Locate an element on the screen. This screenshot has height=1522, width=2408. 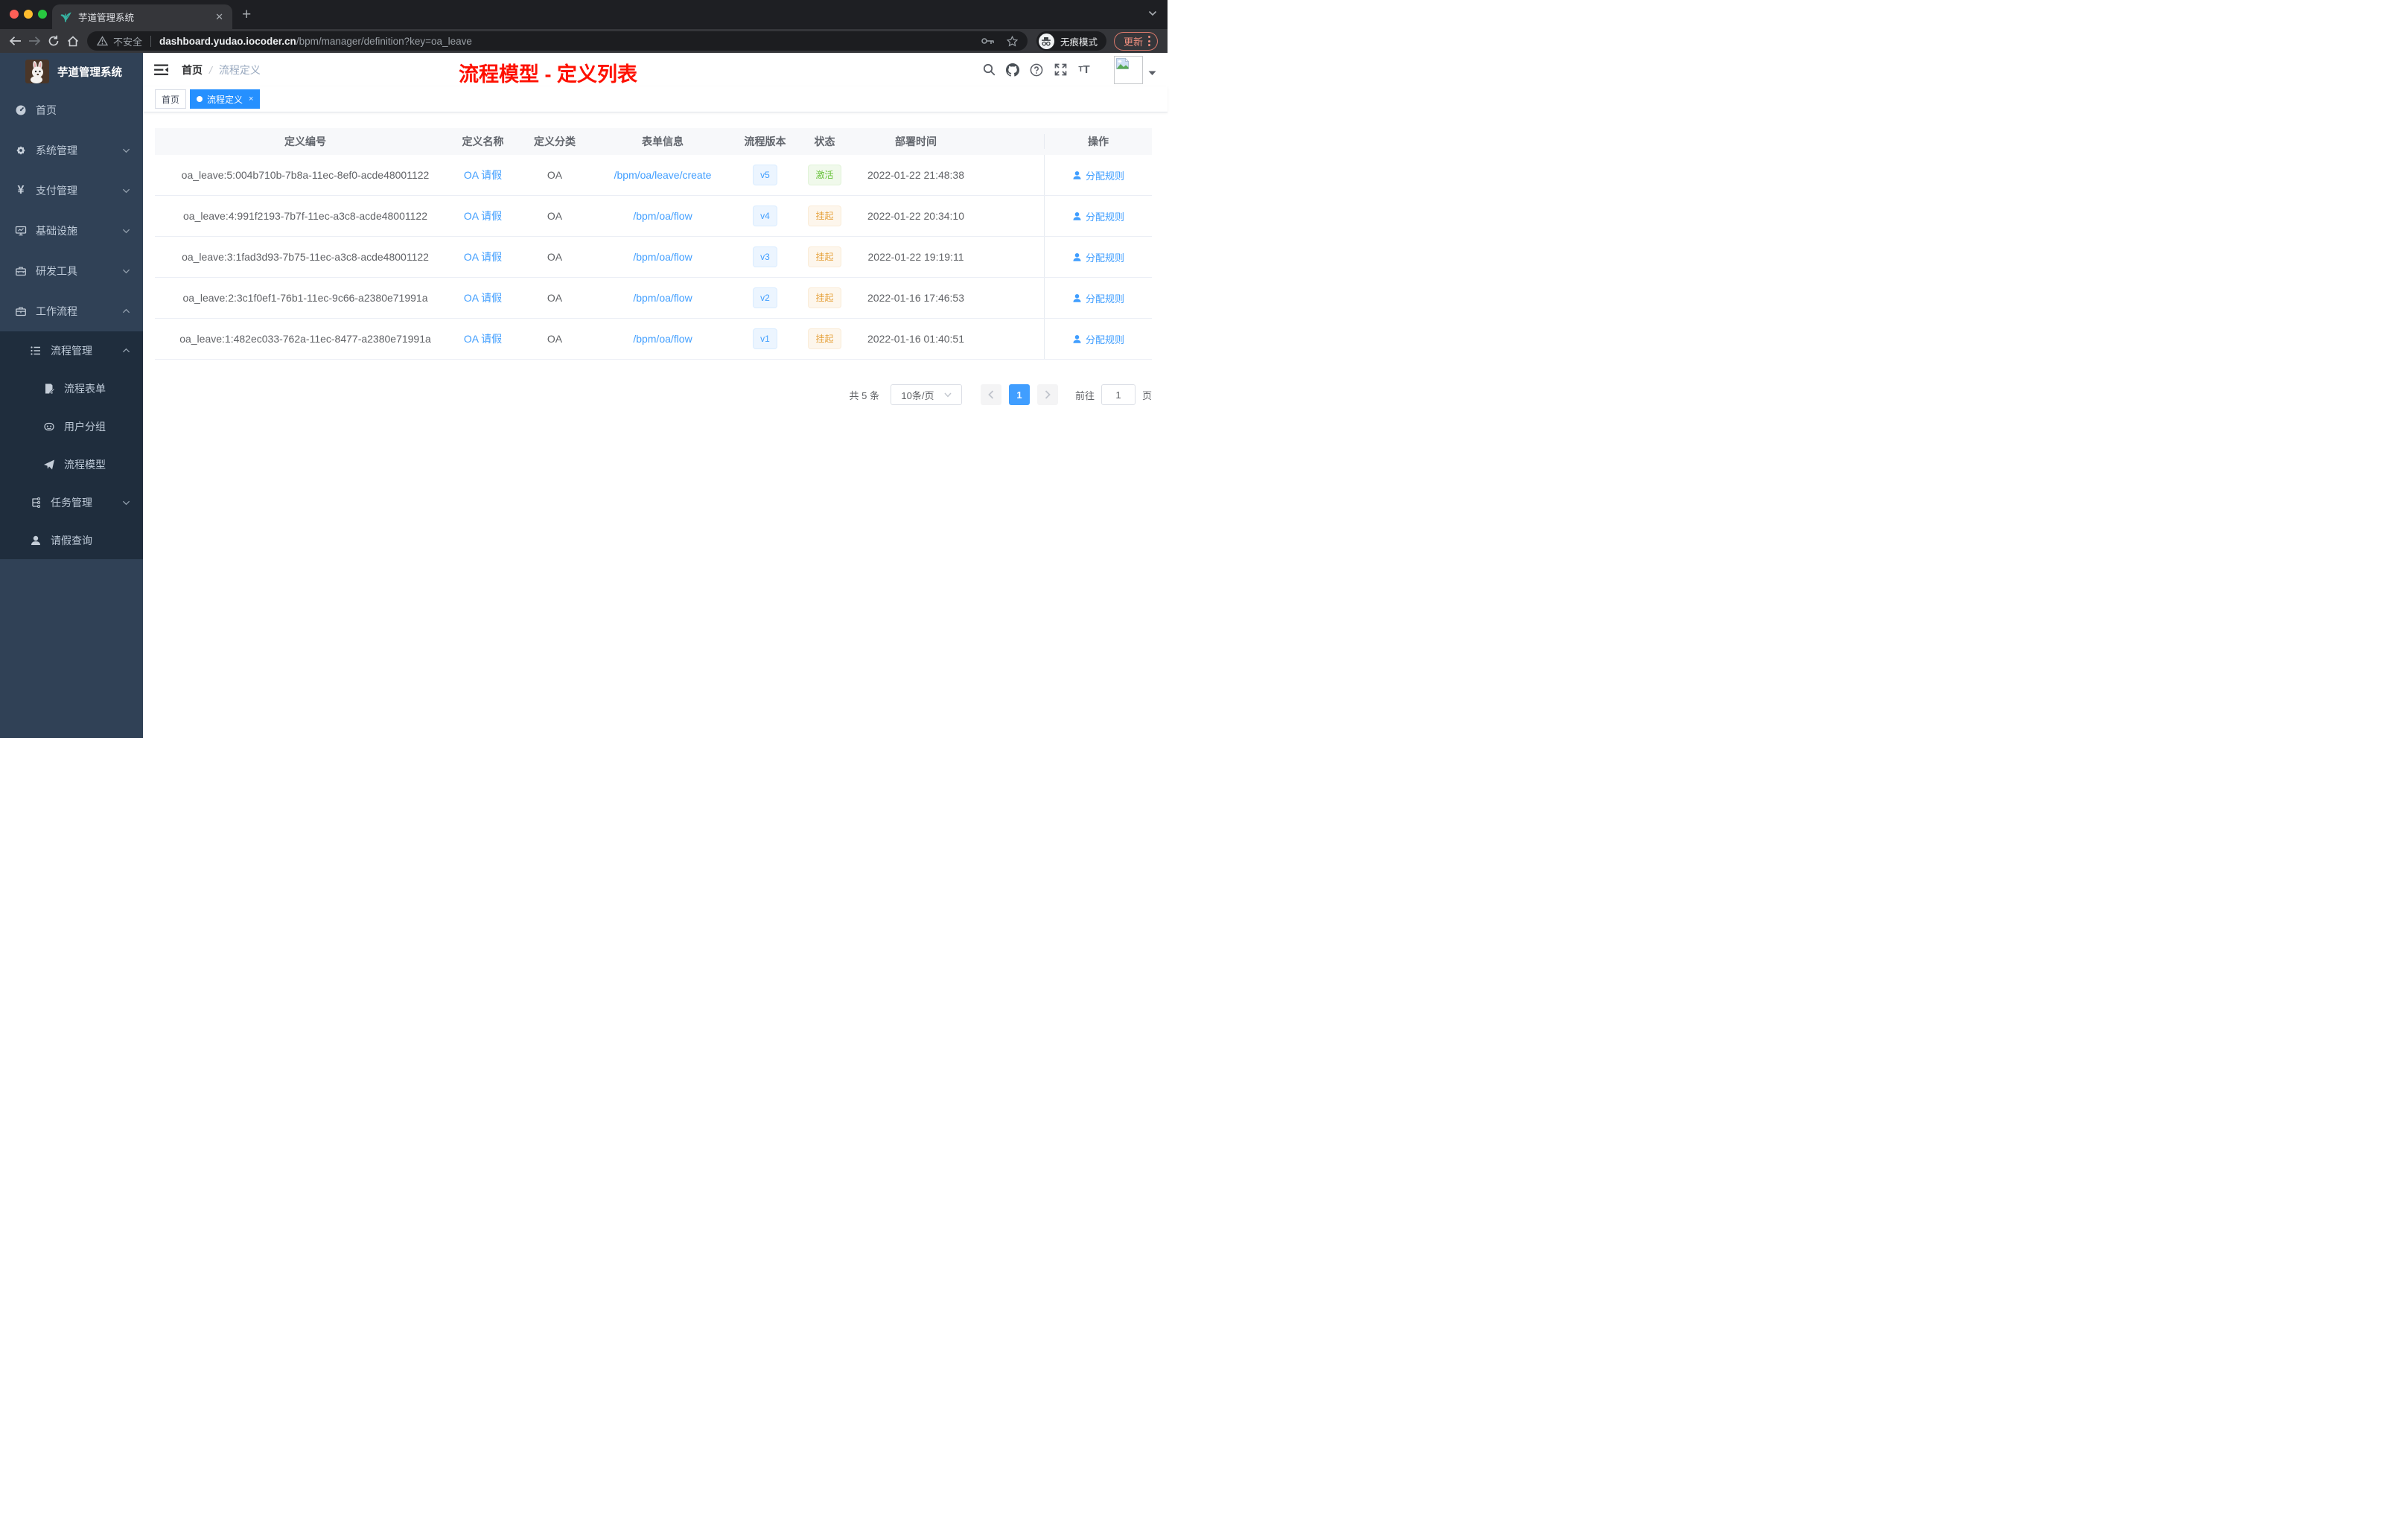
sidebar-item-system: 系统管理 is located at coordinates (71, 150).